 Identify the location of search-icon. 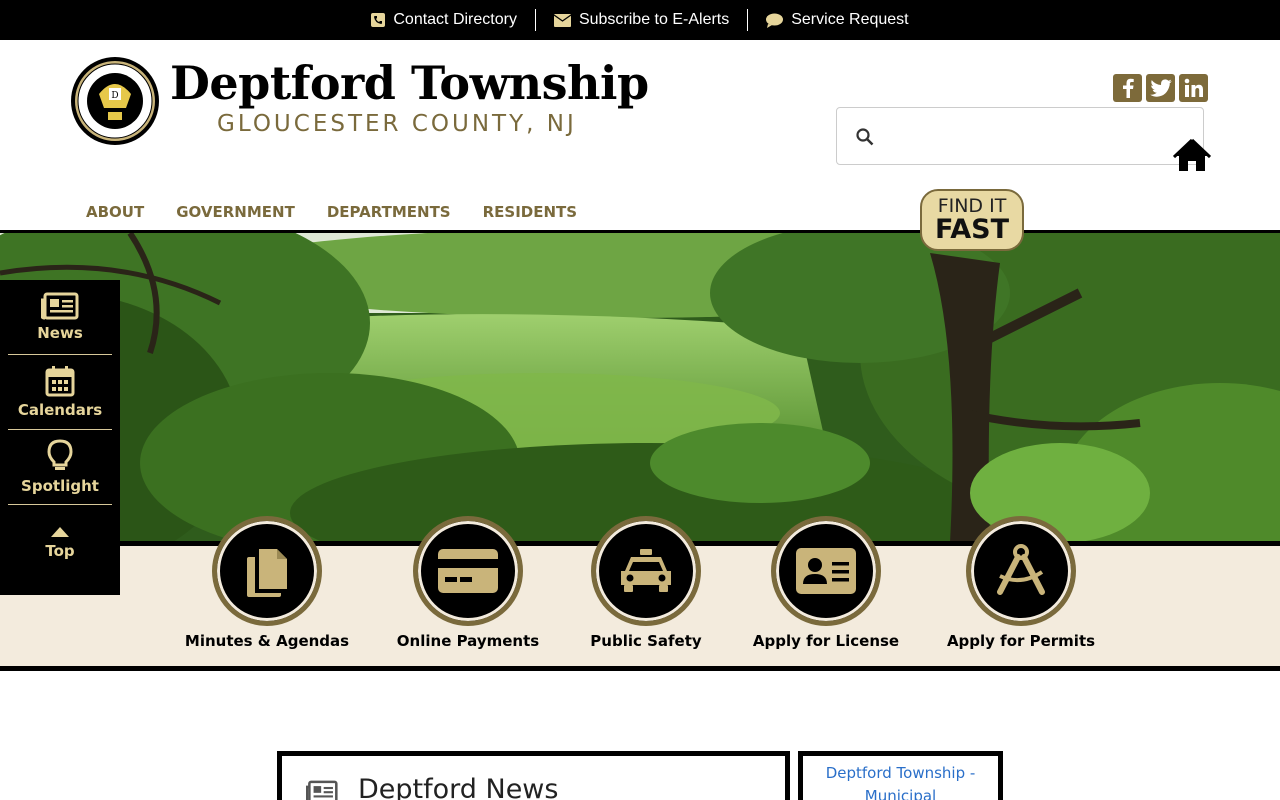
(865, 137).